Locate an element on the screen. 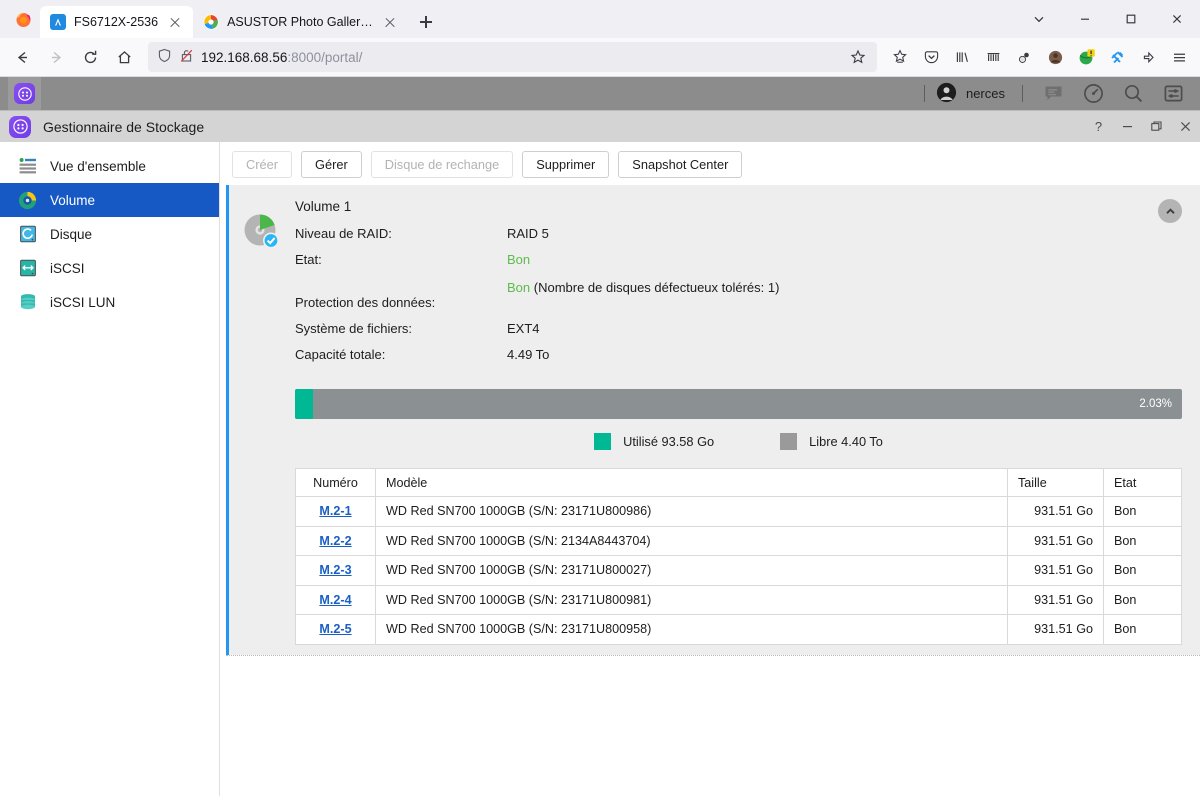  window-title-bar: Gestionnaire de Stockage ? is located at coordinates (600, 126).